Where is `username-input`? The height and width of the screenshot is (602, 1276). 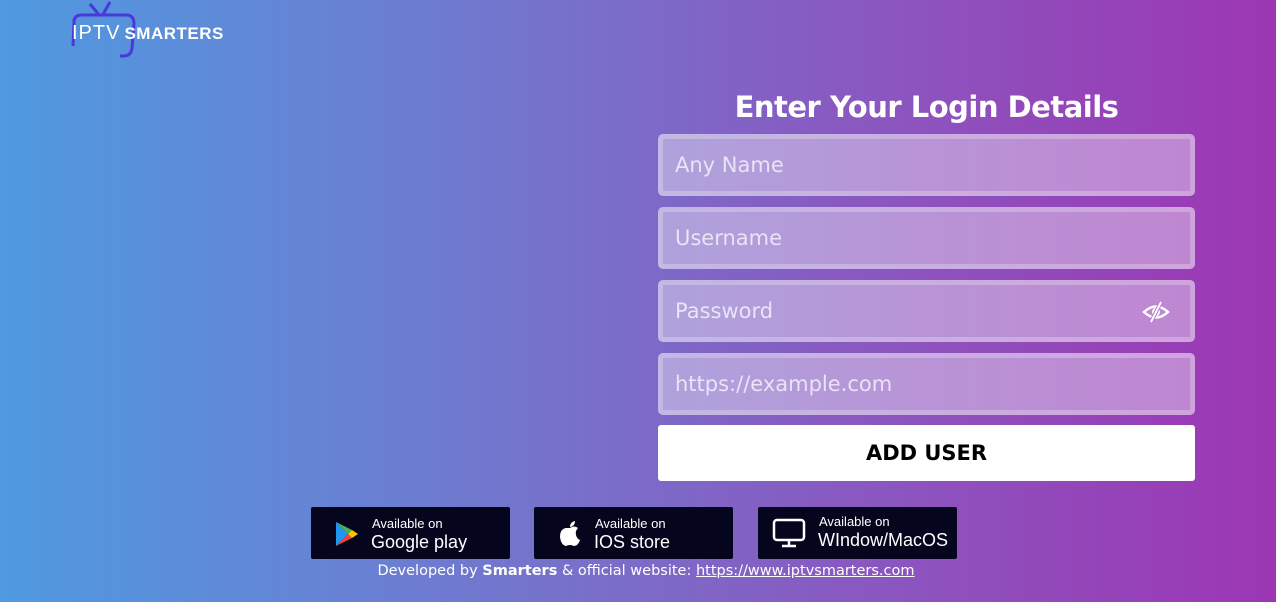 username-input is located at coordinates (926, 238).